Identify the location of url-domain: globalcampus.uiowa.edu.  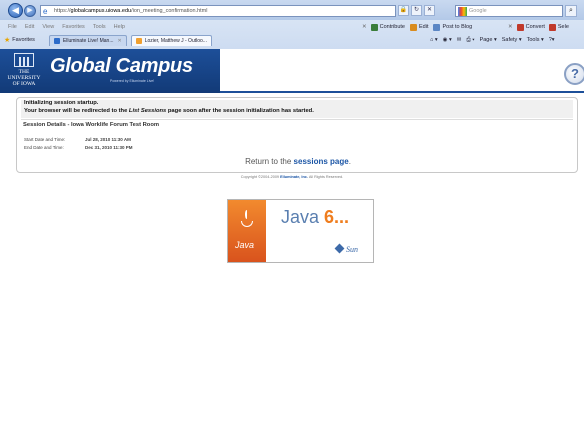
(101, 11).